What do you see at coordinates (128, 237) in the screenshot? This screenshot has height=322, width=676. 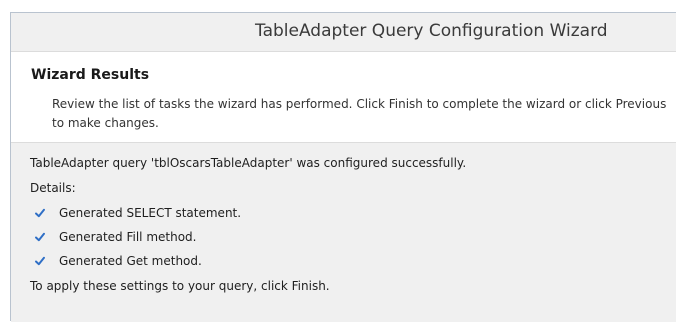 I see `task-label: Generated Fill method.` at bounding box center [128, 237].